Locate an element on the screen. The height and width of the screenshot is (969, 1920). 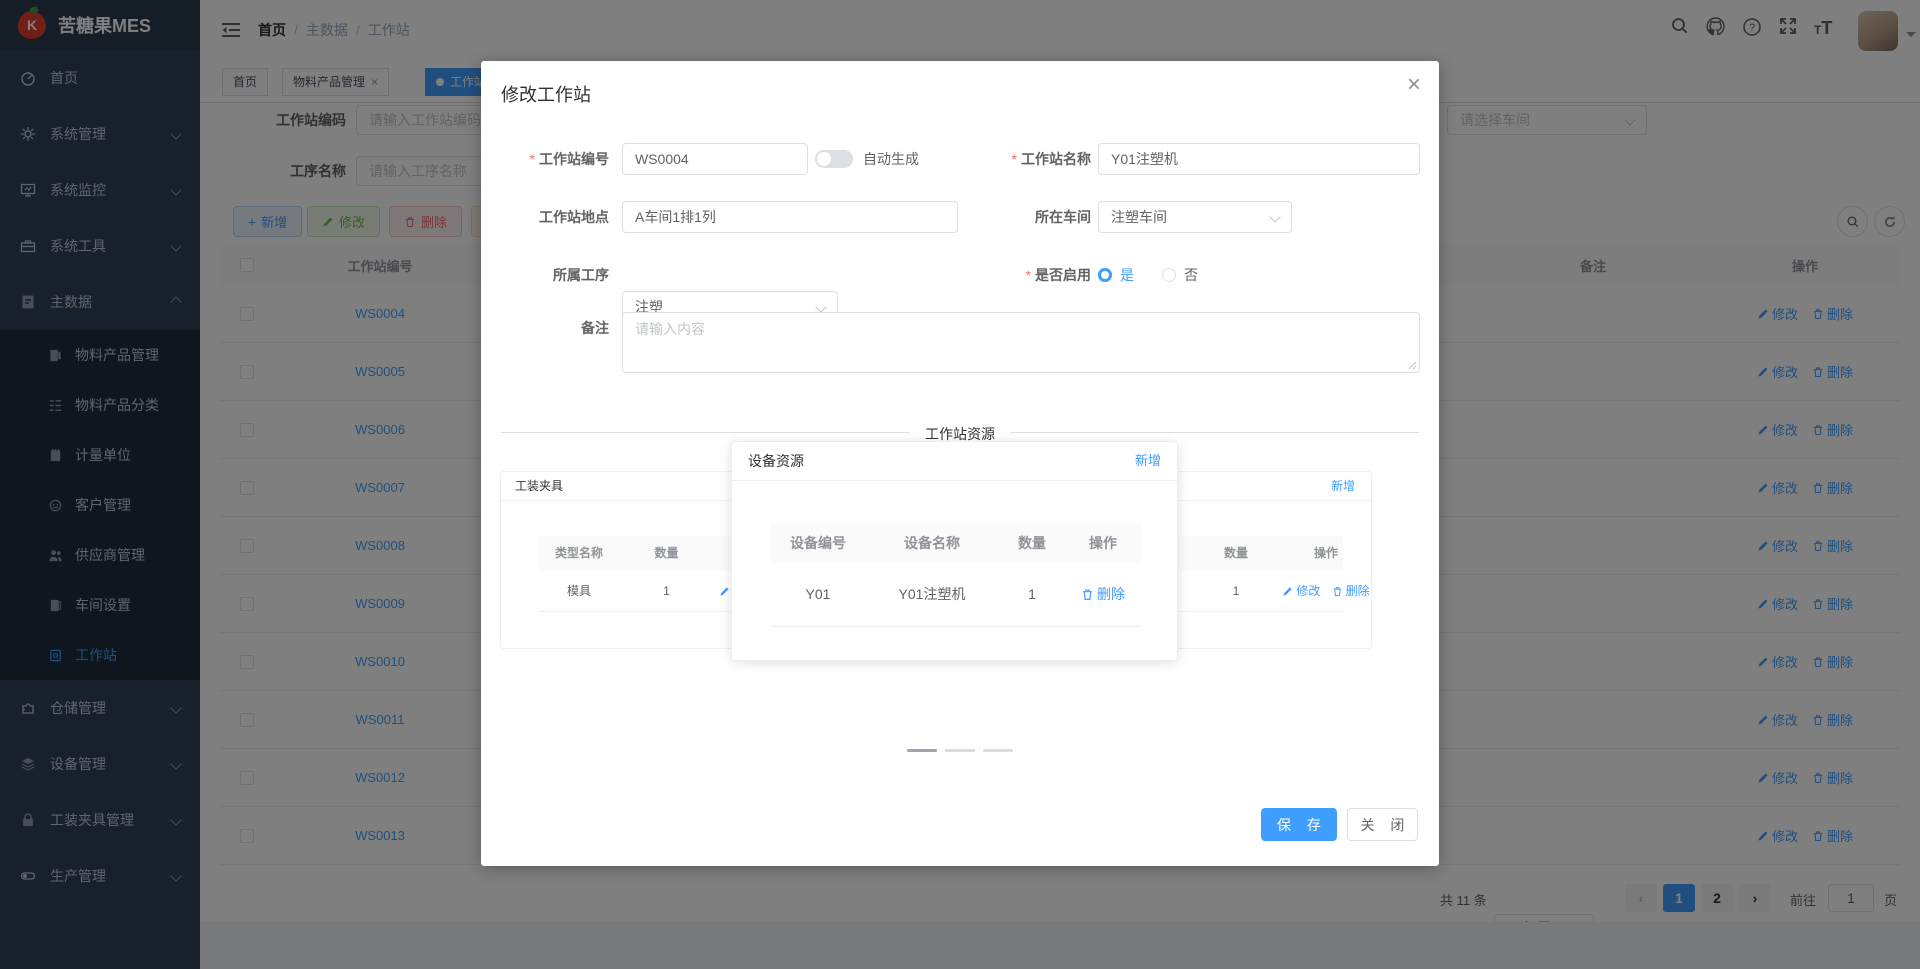
dialog-close-button: 关 闭 is located at coordinates (1382, 824).